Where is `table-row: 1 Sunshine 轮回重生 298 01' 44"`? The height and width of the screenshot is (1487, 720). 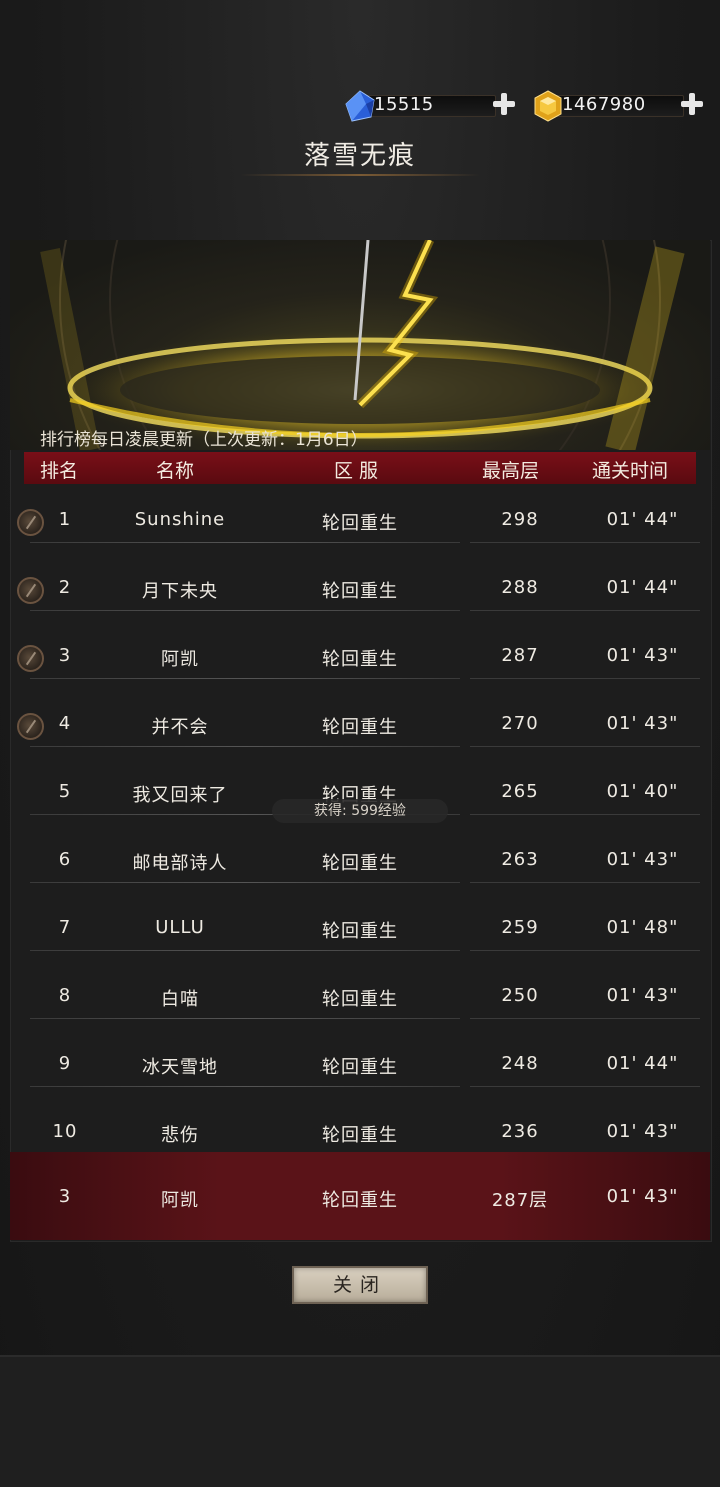
table-row: 1 Sunshine 轮回重生 298 01' 44" is located at coordinates (360, 526).